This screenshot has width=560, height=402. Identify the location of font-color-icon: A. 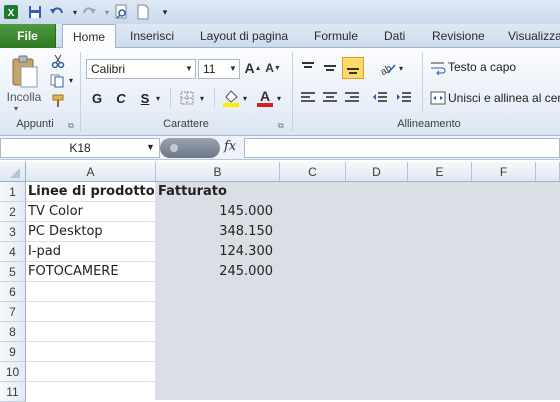
(265, 98).